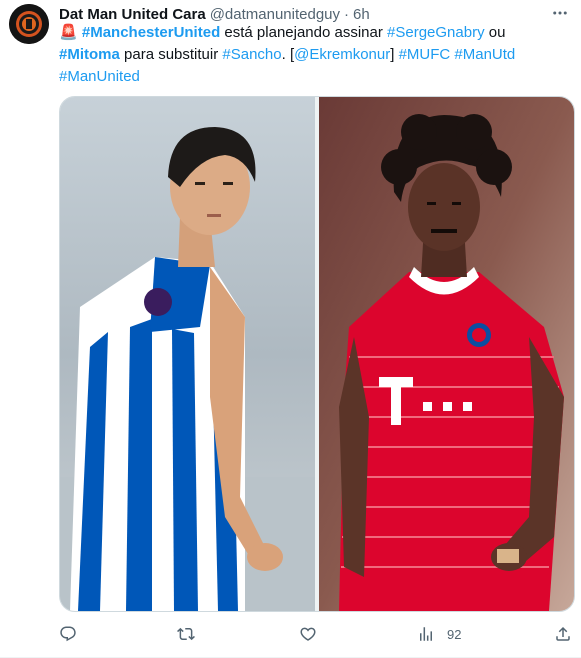 This screenshot has height=658, width=581. What do you see at coordinates (99, 76) in the screenshot?
I see `hashtag-link: #ManUnited` at bounding box center [99, 76].